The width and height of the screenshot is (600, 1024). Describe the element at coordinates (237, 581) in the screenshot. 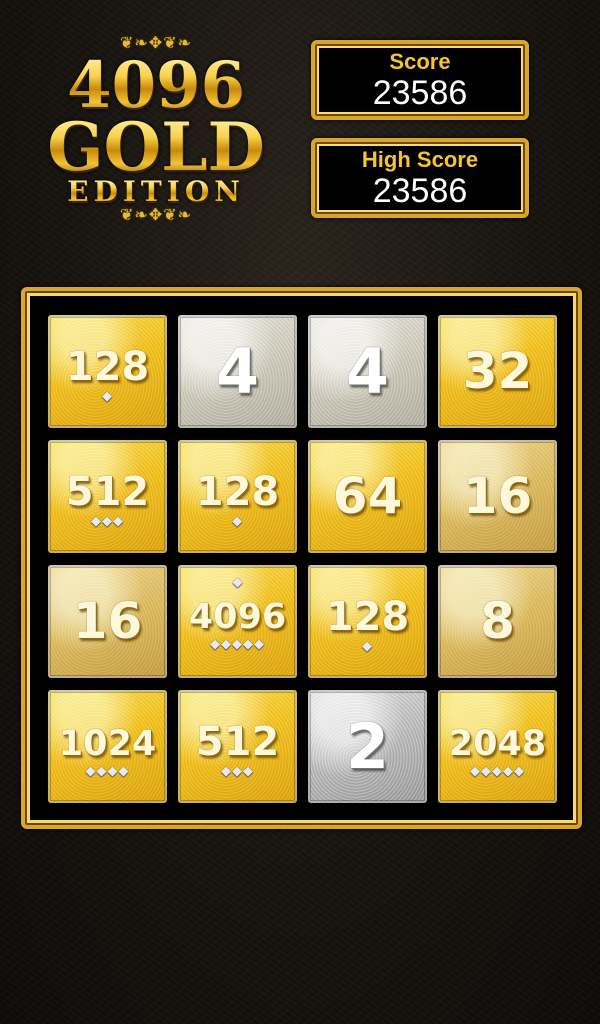

I see `gem-icon: ◆` at that location.